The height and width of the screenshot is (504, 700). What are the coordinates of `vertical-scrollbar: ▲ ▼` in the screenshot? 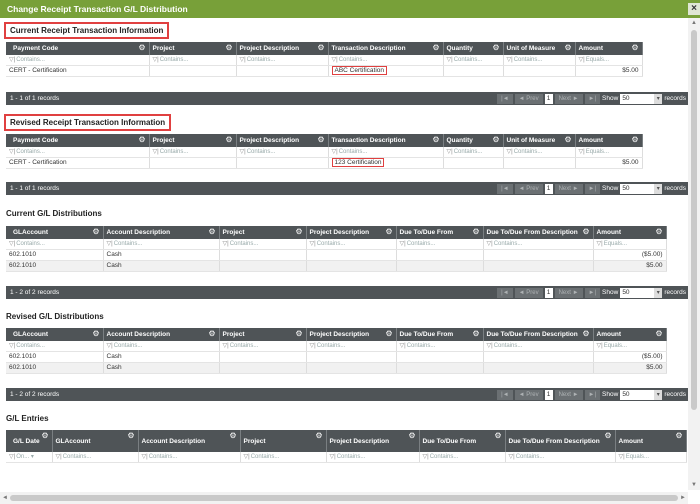 It's located at (694, 254).